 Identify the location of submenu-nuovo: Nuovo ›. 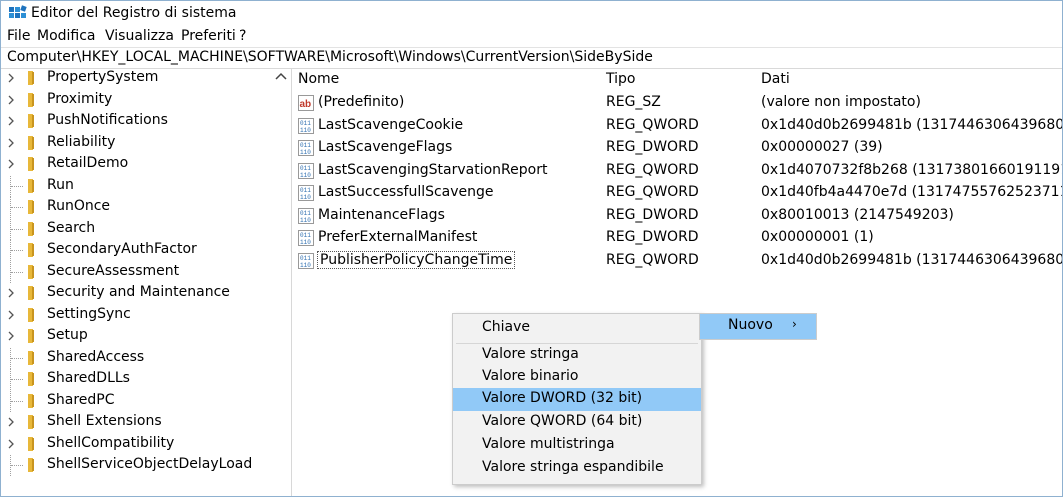
(758, 326).